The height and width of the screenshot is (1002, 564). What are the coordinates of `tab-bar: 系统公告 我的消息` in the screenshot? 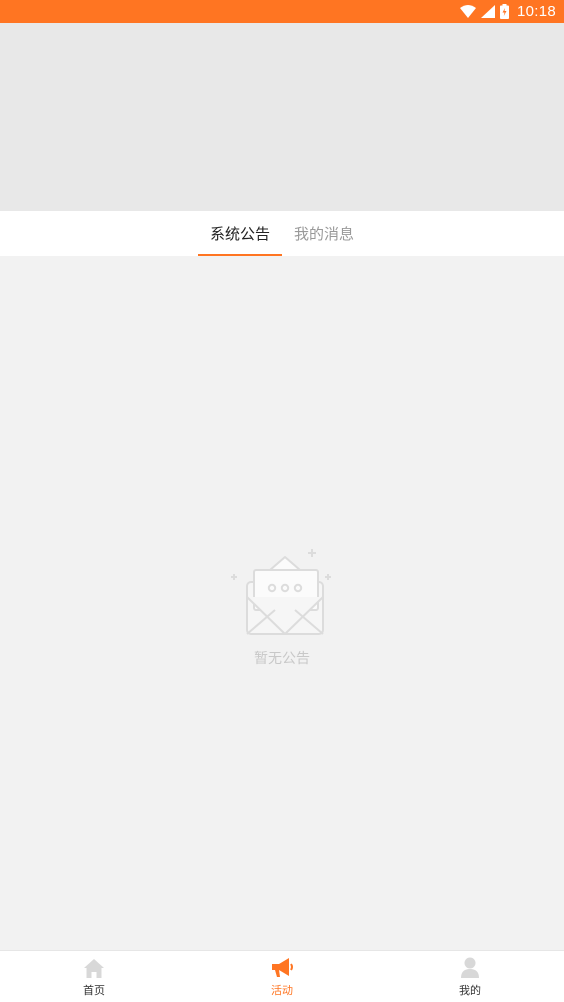 It's located at (282, 233).